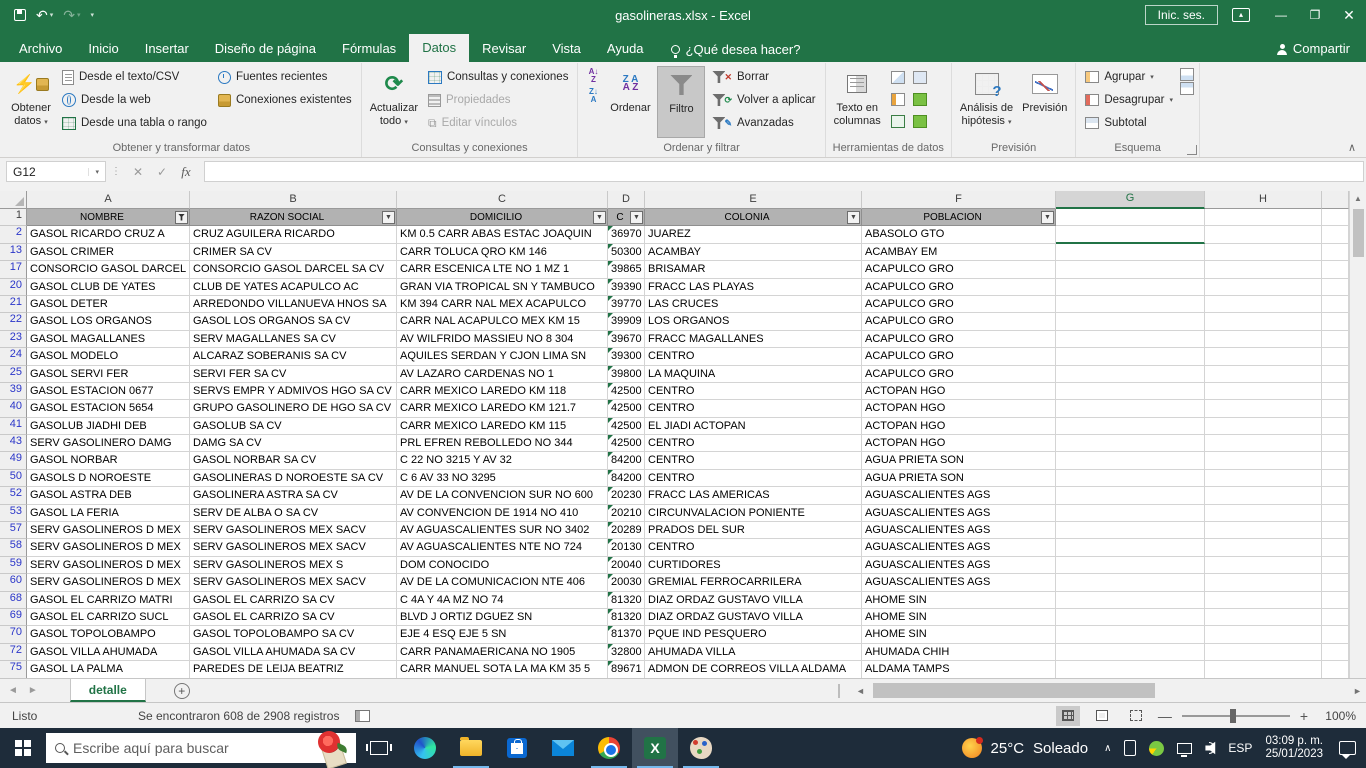 The image size is (1366, 768). What do you see at coordinates (31, 102) in the screenshot?
I see `get-data-button: ⚡ Obtener datos ▾` at bounding box center [31, 102].